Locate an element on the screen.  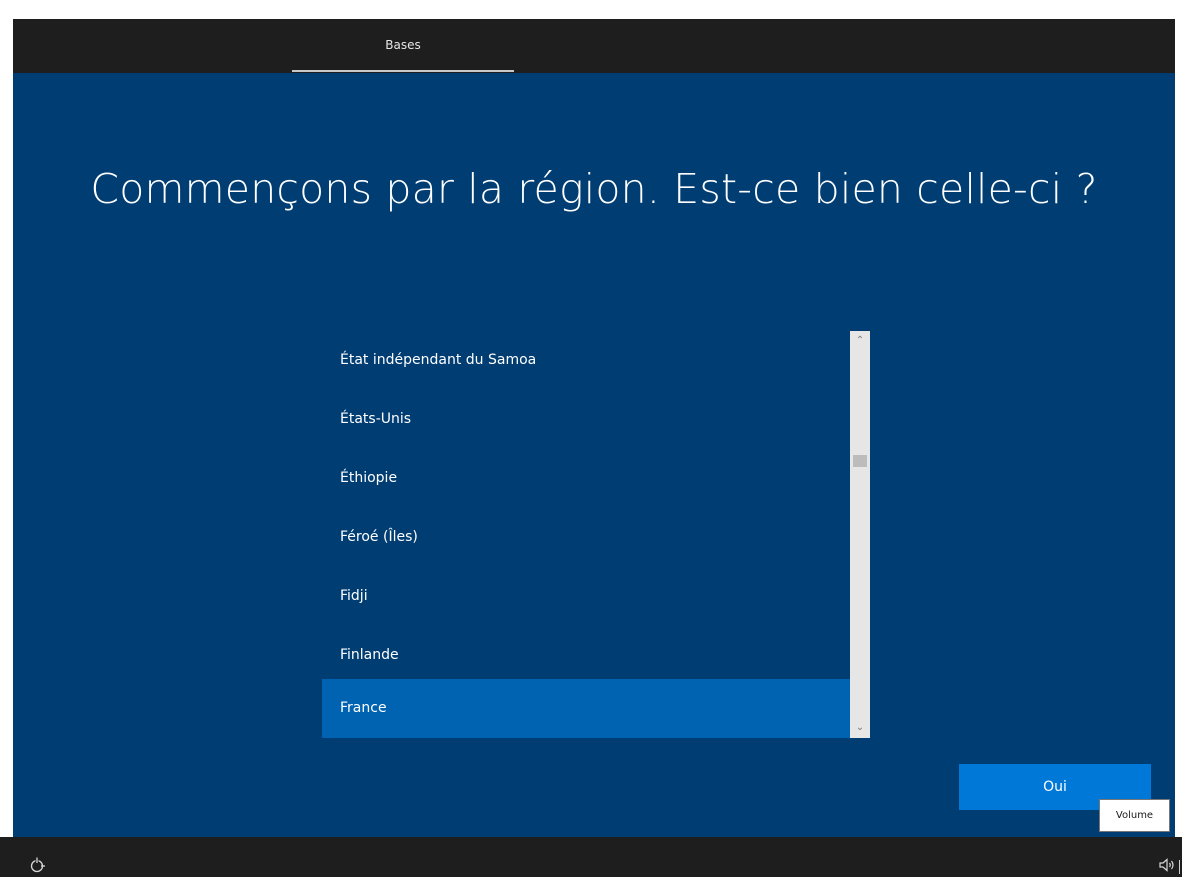
list-item-region: États-Unis is located at coordinates (586, 419).